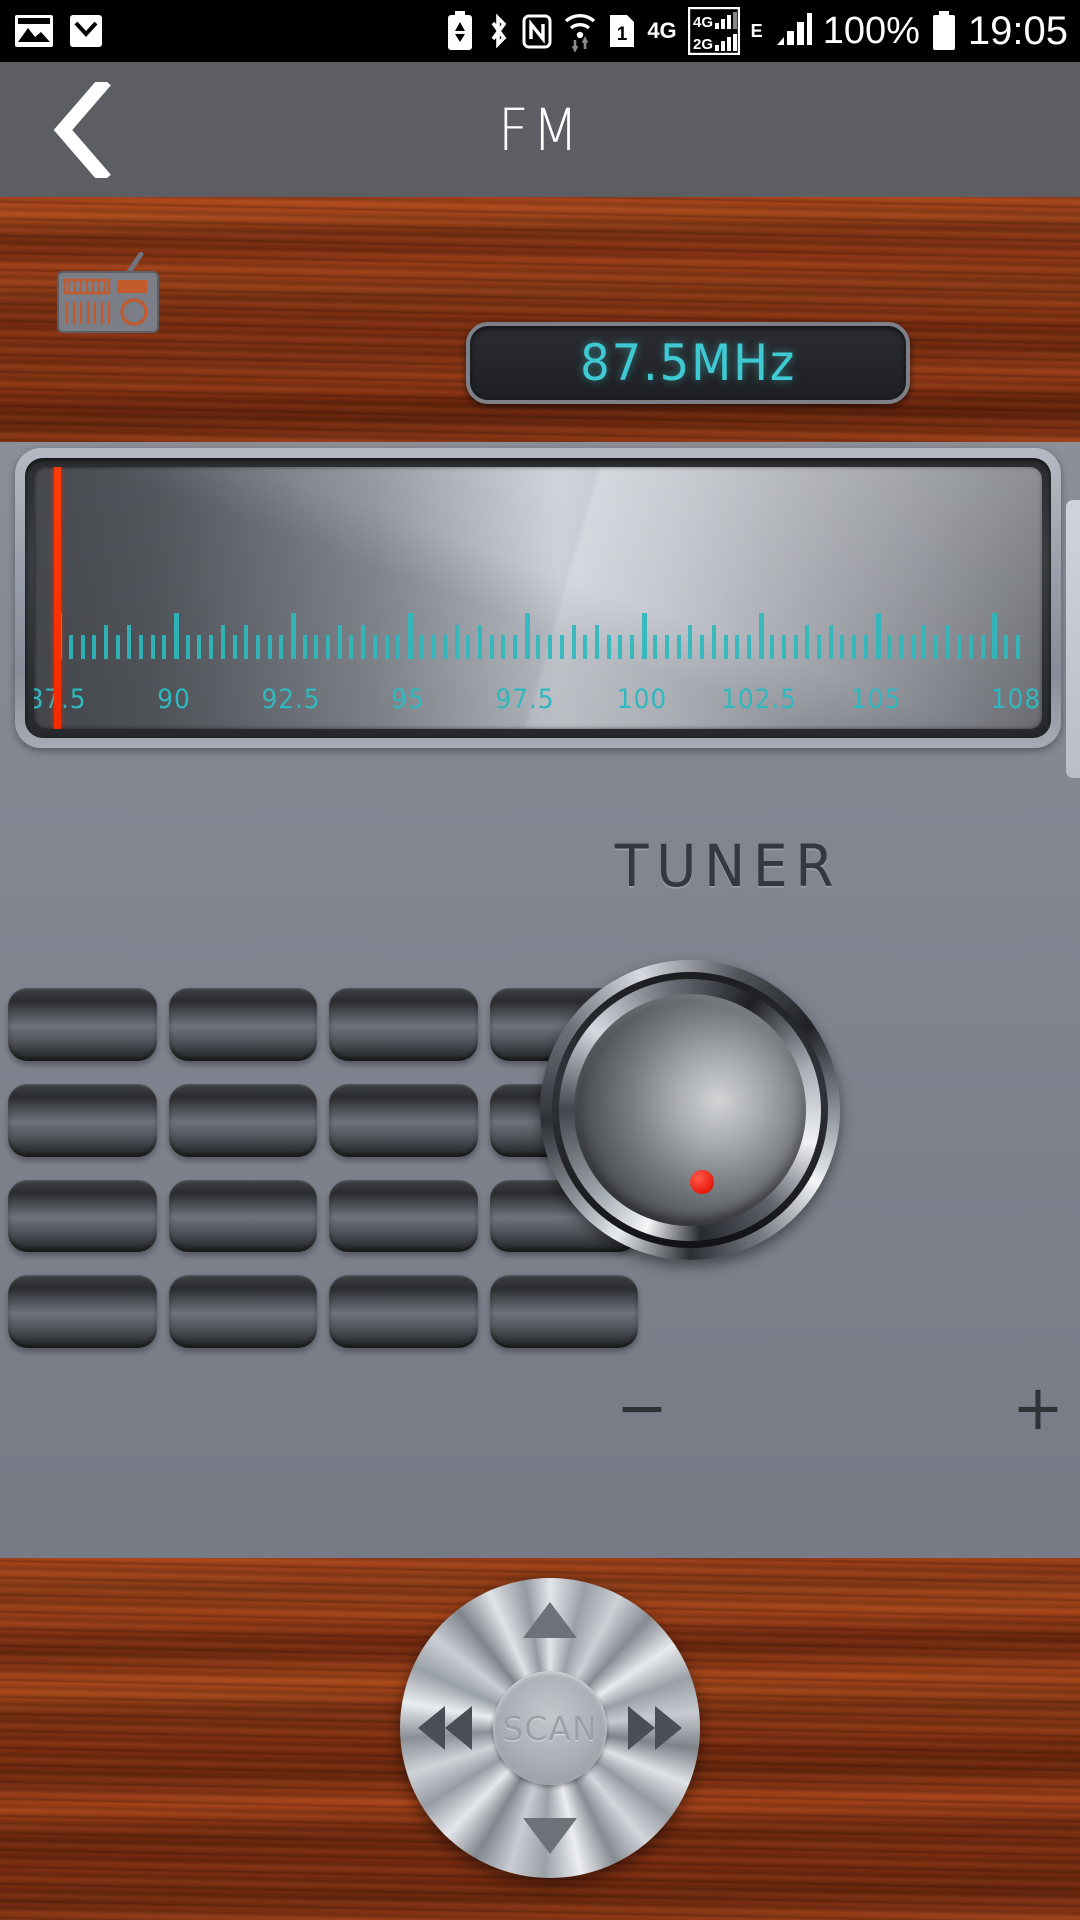  I want to click on page-title: FM, so click(540, 129).